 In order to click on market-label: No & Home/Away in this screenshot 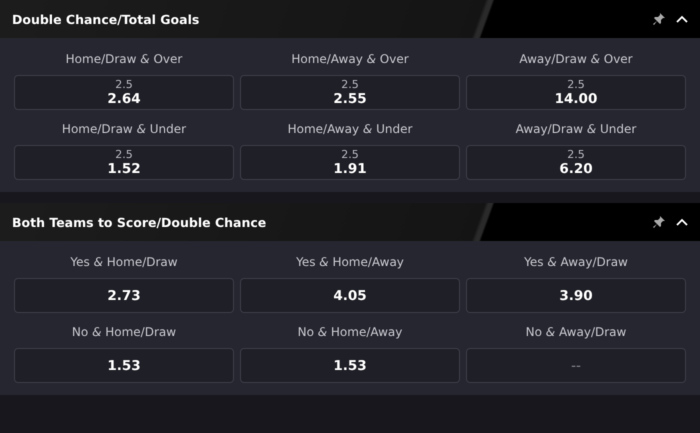, I will do `click(350, 332)`.